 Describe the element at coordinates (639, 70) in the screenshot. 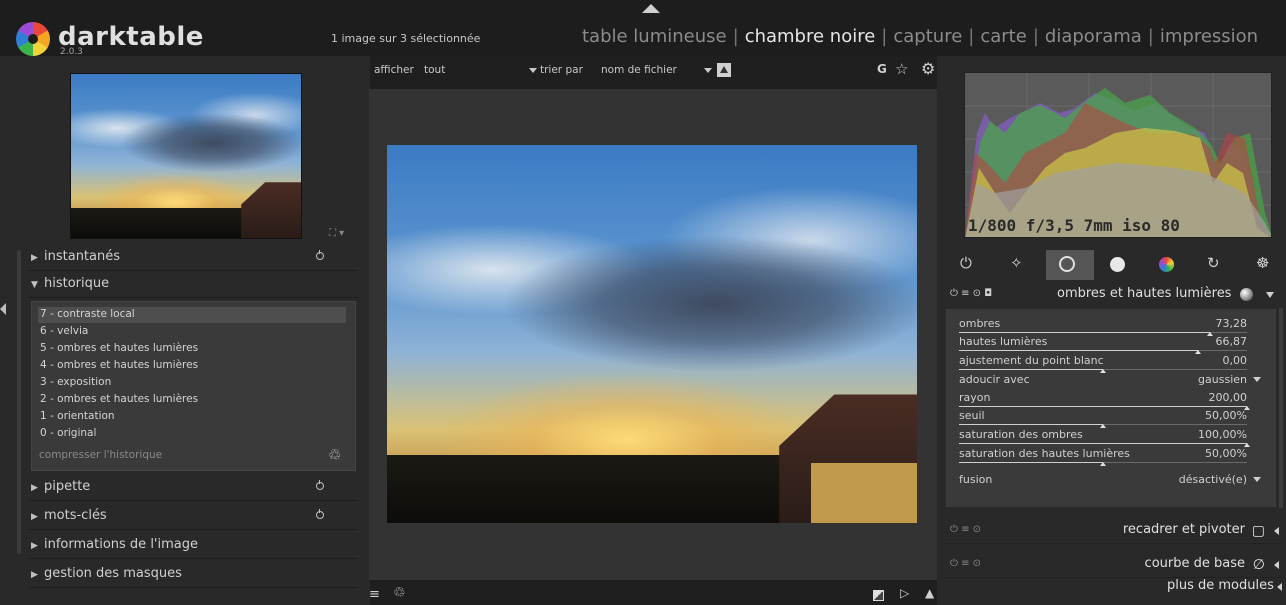

I see `sort-dropdown: nom de fichier` at that location.